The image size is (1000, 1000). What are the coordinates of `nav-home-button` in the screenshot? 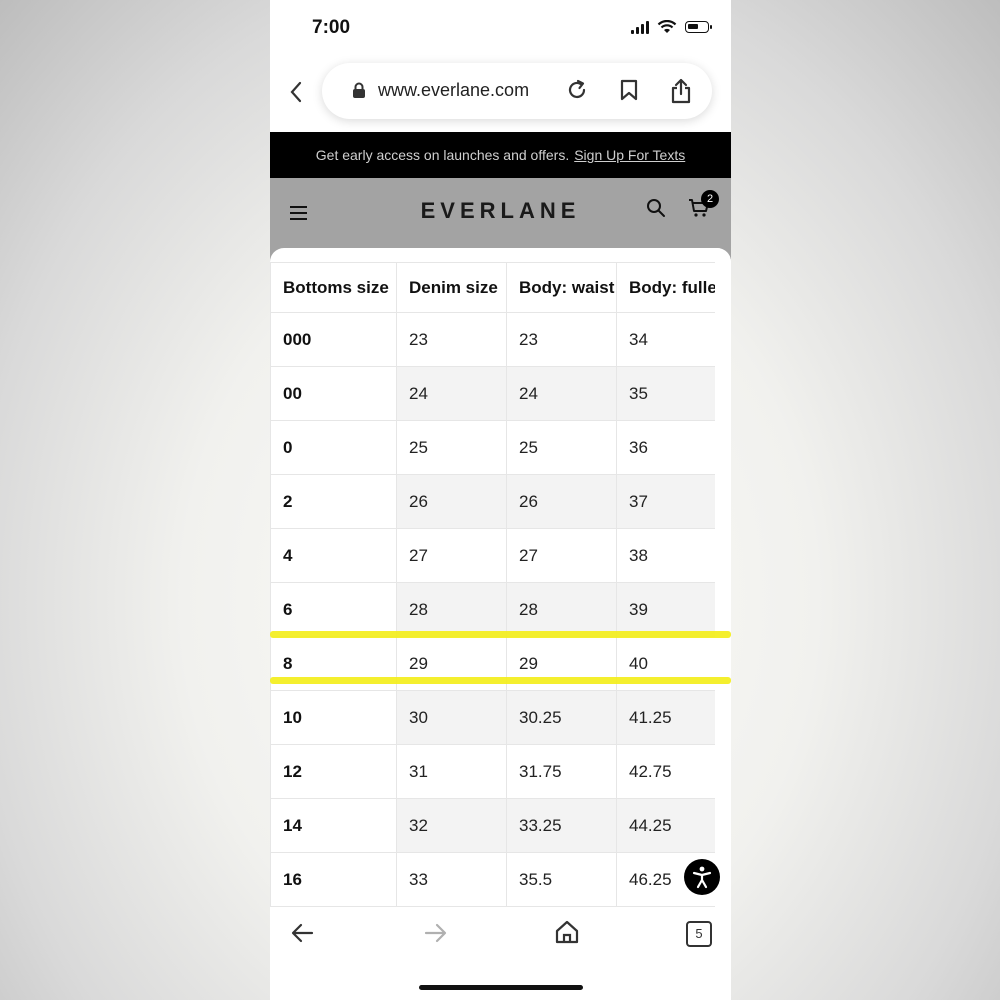 It's located at (567, 934).